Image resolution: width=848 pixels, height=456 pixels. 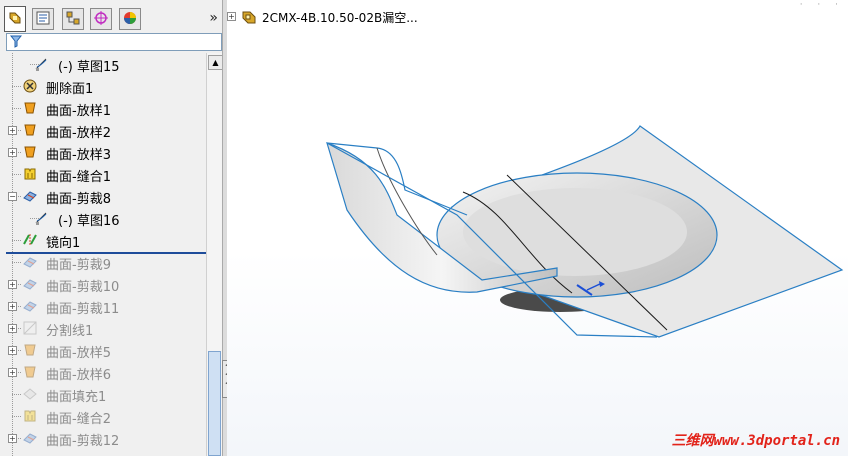 I want to click on surface-fill-icon, so click(x=30, y=394).